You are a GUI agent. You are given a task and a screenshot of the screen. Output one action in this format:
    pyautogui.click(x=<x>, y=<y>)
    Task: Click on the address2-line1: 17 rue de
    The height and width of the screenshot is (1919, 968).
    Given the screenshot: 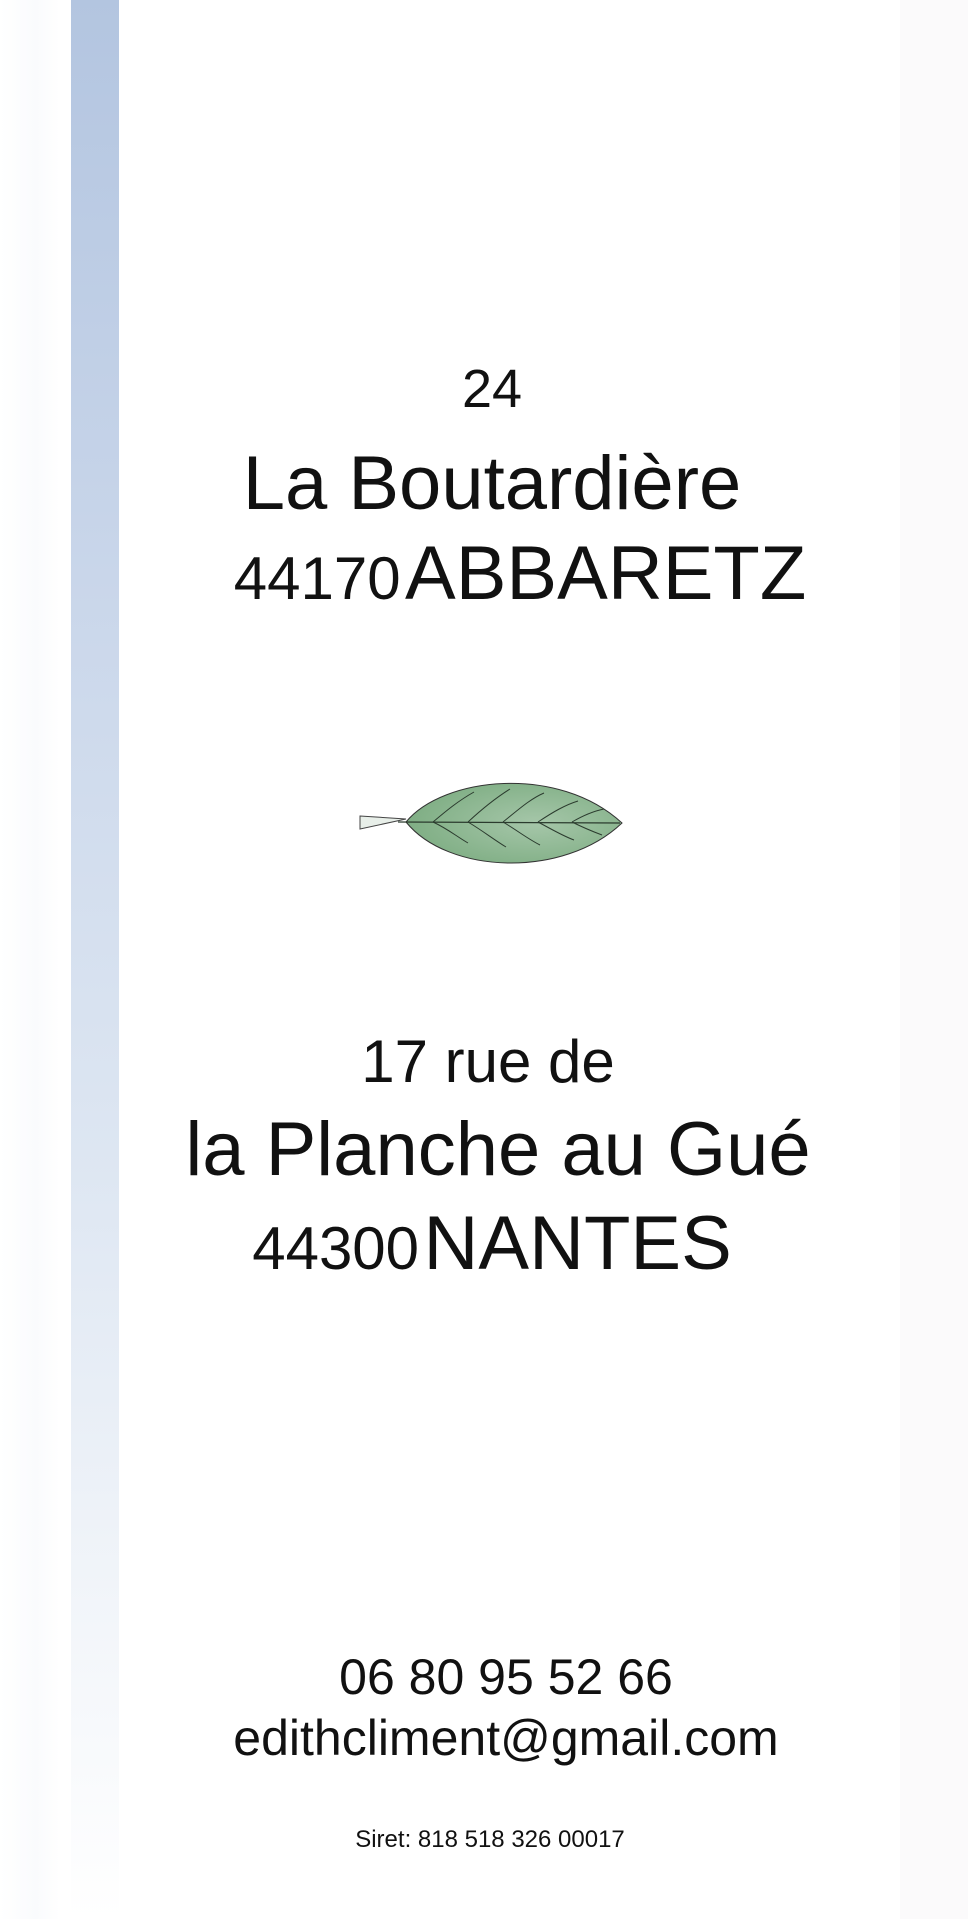 What is the action you would take?
    pyautogui.click(x=488, y=1061)
    